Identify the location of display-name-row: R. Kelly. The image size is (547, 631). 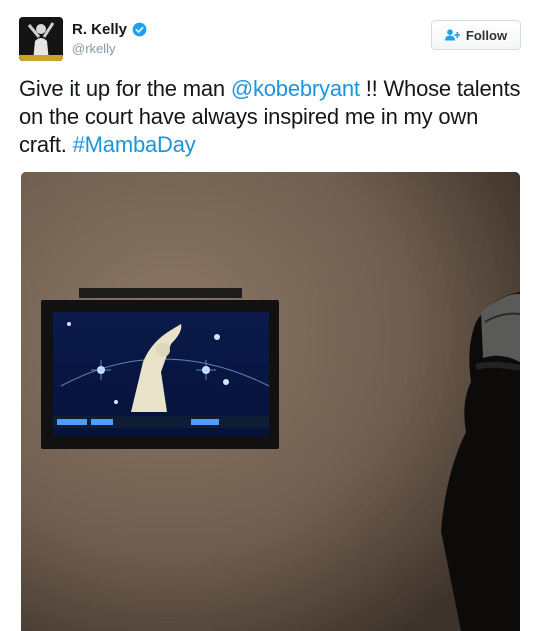
(109, 29).